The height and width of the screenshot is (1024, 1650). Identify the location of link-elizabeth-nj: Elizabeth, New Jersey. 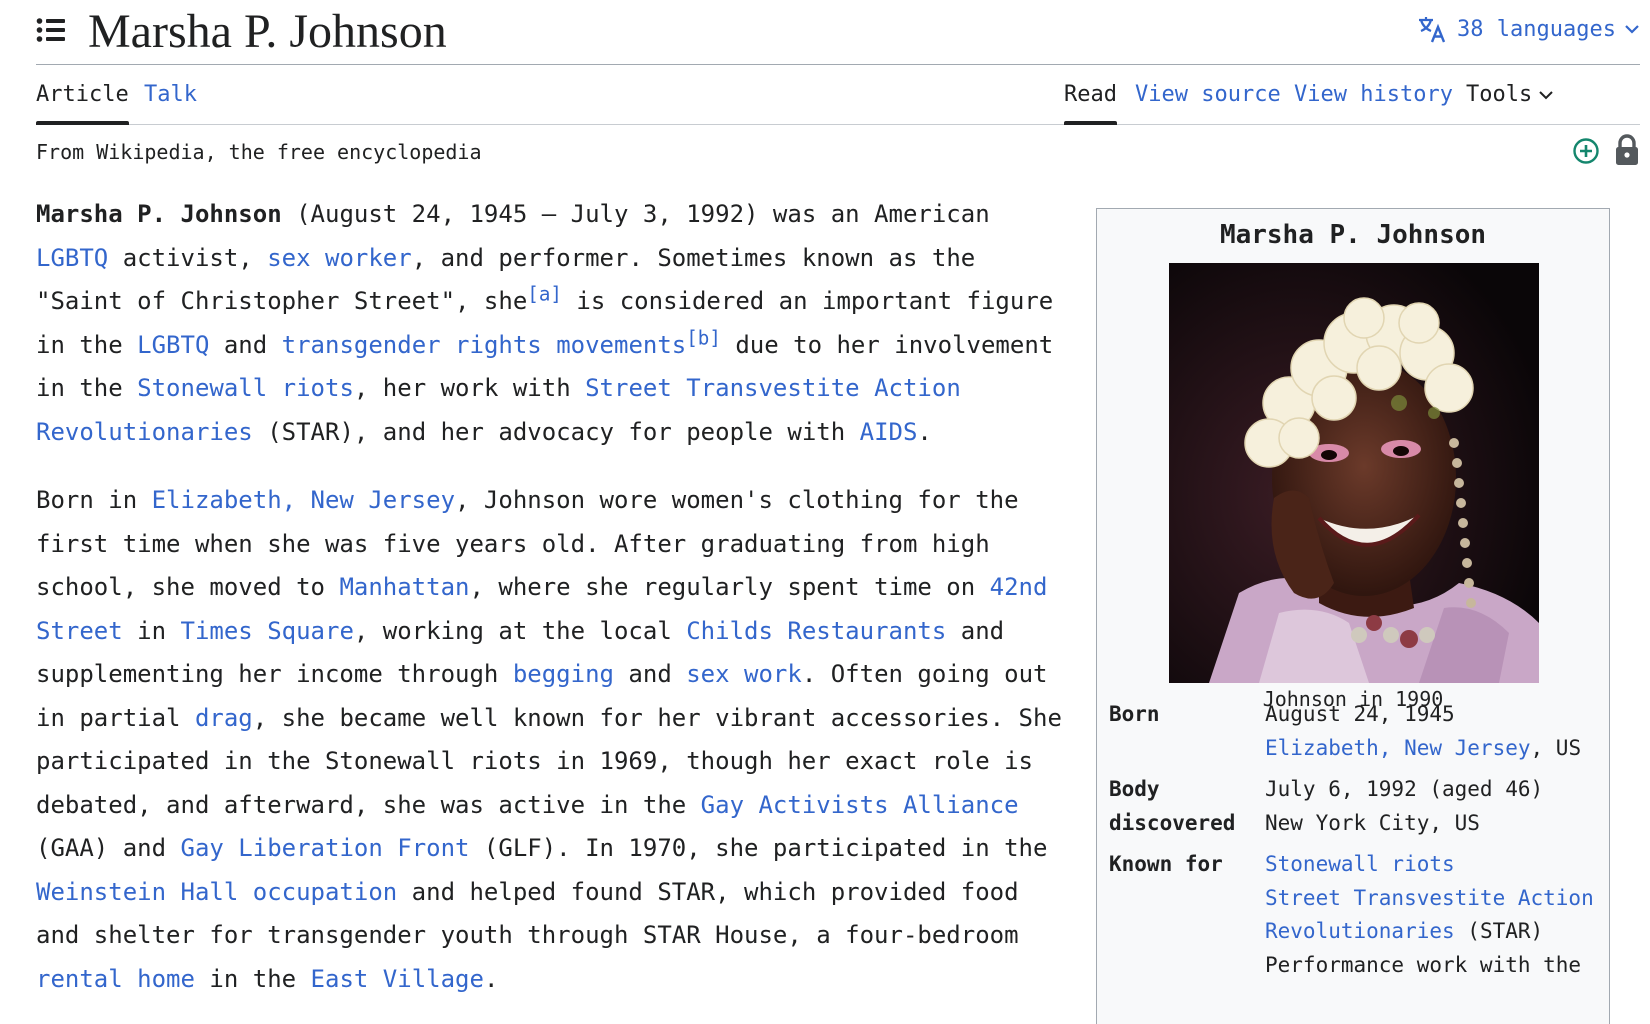
(303, 500).